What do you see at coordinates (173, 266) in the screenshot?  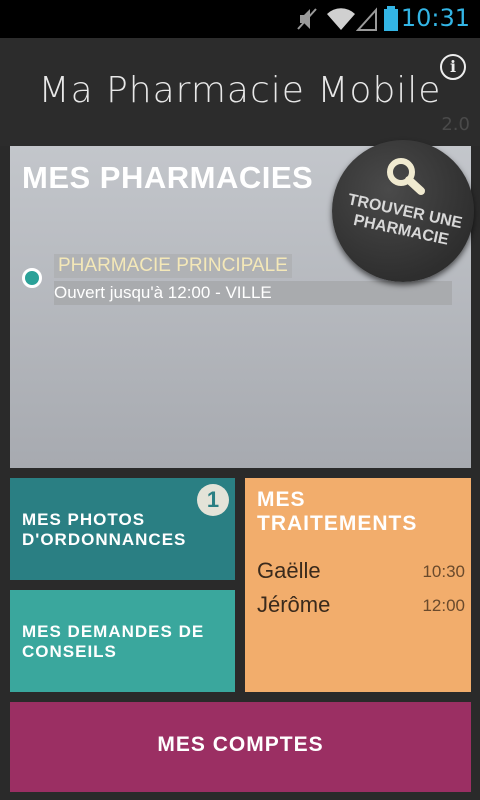 I see `pharmacy-name: PHARMACIE PRINCIPALE` at bounding box center [173, 266].